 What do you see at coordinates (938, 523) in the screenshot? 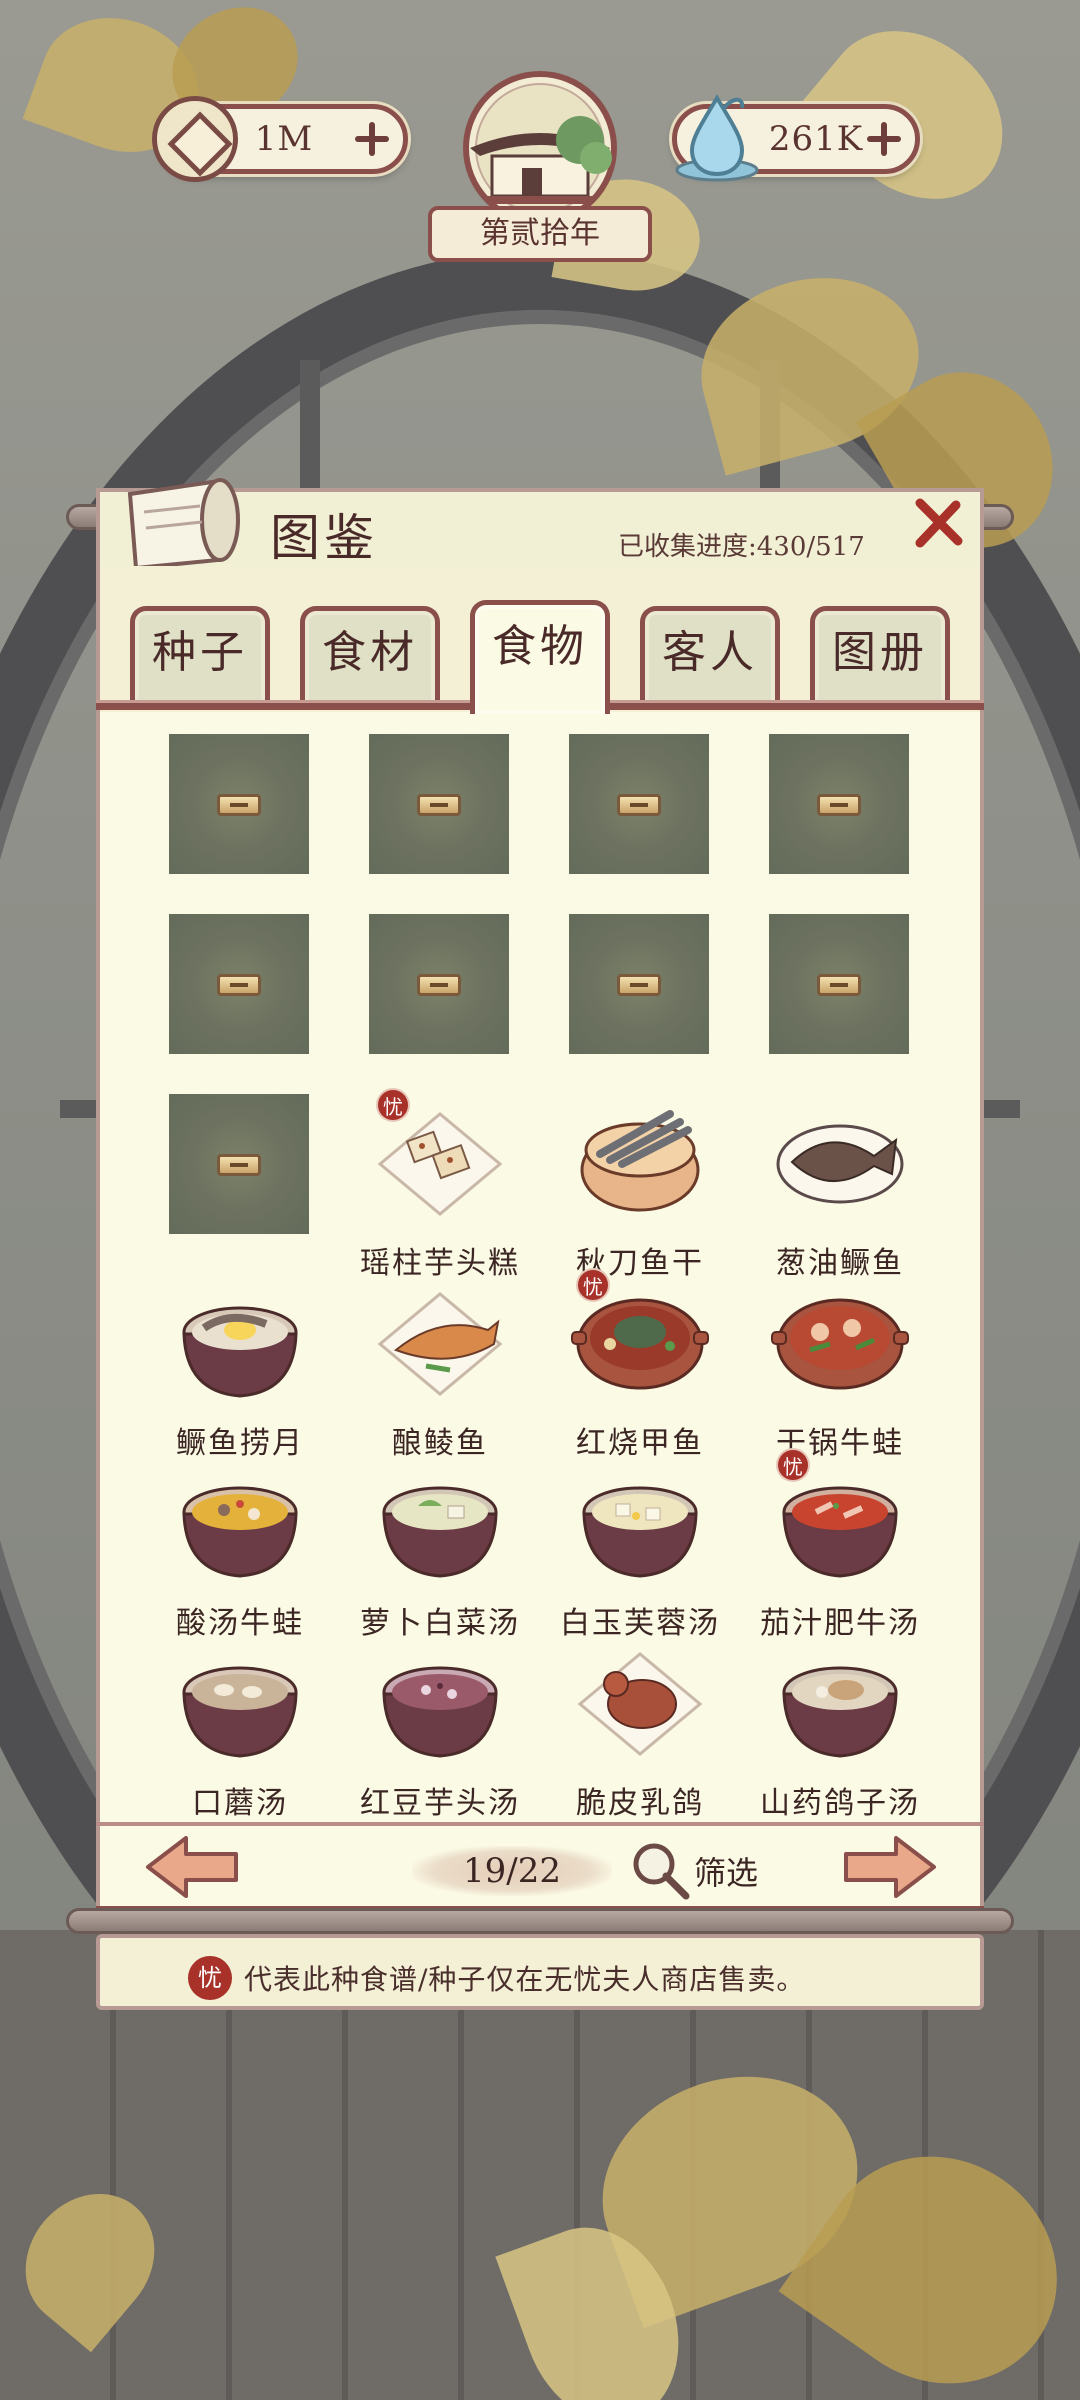
I see `close-icon` at bounding box center [938, 523].